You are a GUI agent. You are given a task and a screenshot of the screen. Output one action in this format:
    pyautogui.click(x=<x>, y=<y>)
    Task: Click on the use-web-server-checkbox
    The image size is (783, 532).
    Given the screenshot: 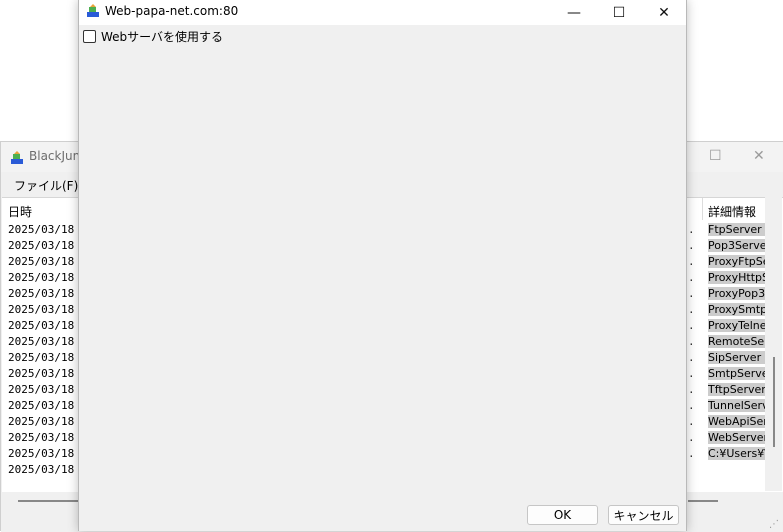 What is the action you would take?
    pyautogui.click(x=89, y=36)
    